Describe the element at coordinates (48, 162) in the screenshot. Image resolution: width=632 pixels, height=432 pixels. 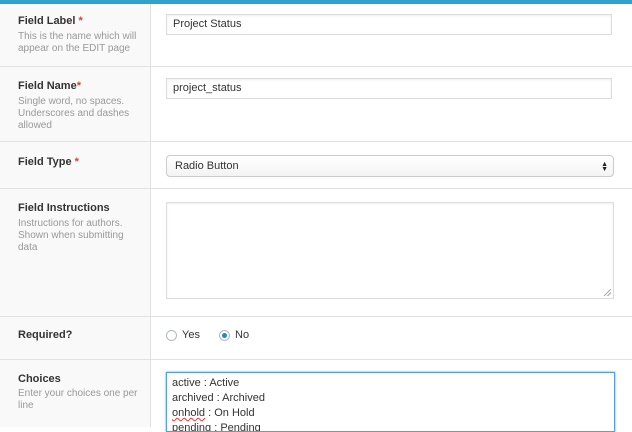
I see `field-type-title: Field Type *` at that location.